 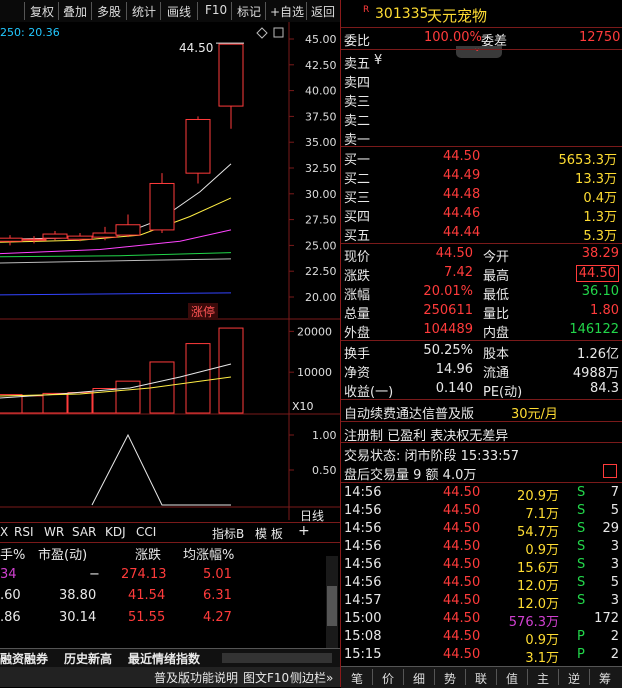 I want to click on tick-row: 14:57 44.50 12.0万 S 3, so click(x=481, y=602).